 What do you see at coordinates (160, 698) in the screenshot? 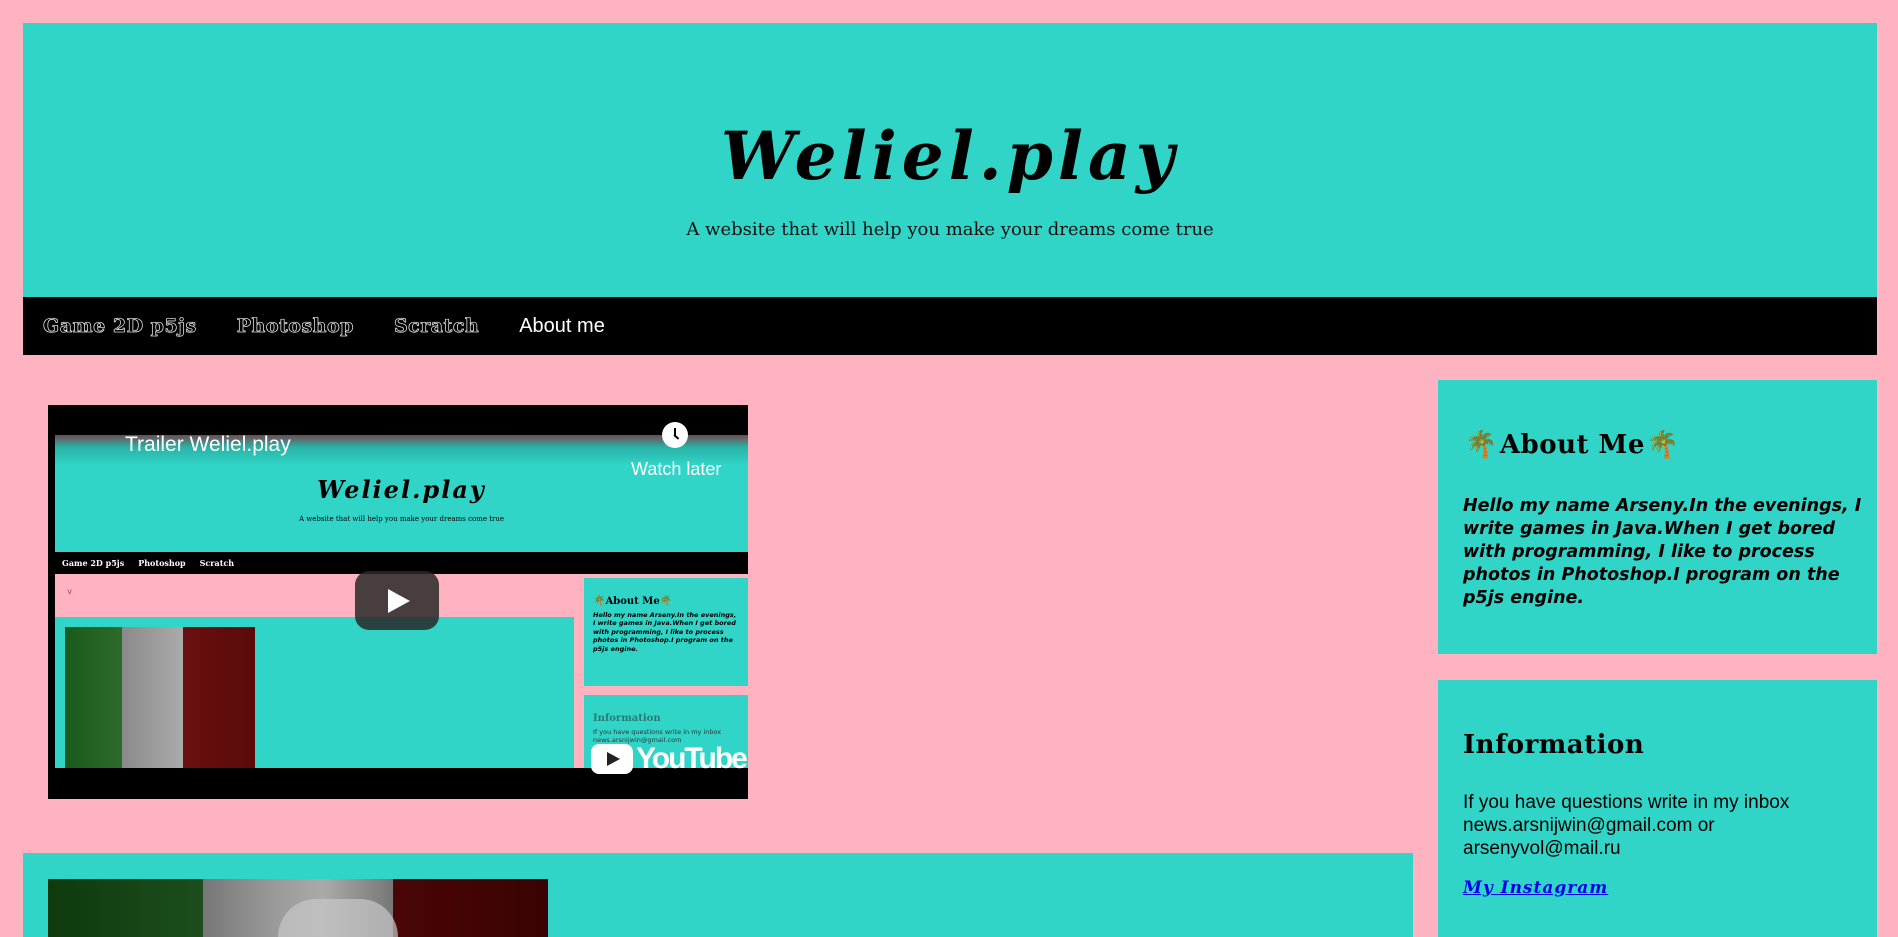
I see `thumbnail-image` at bounding box center [160, 698].